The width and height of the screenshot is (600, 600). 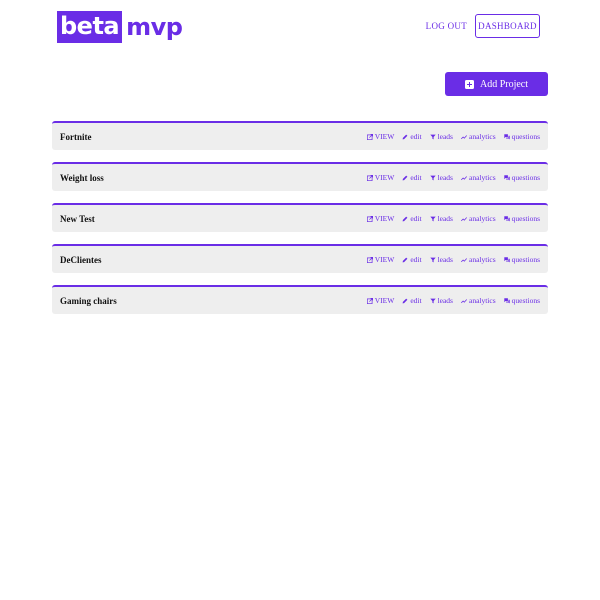 I want to click on project-name: DeClientes, so click(x=81, y=259).